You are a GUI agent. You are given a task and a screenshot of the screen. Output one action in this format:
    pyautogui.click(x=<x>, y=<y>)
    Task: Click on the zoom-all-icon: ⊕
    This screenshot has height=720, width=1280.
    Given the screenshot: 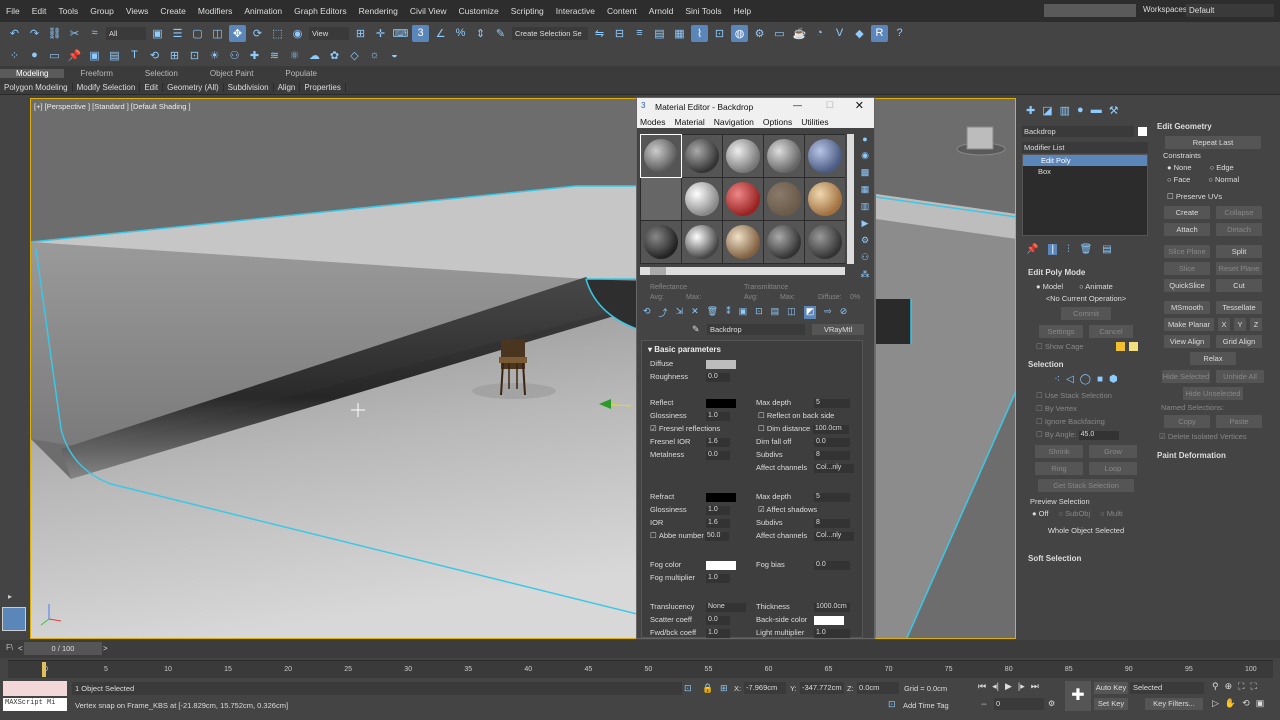 What is the action you would take?
    pyautogui.click(x=1229, y=686)
    